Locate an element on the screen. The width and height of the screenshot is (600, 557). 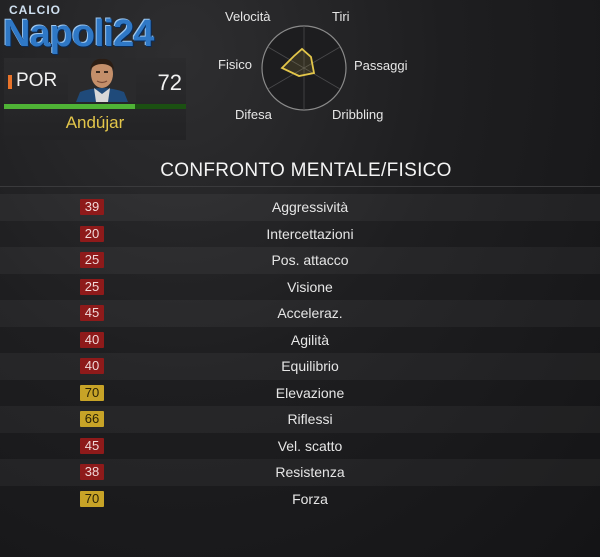
attribute-label: Forza is located at coordinates (310, 498).